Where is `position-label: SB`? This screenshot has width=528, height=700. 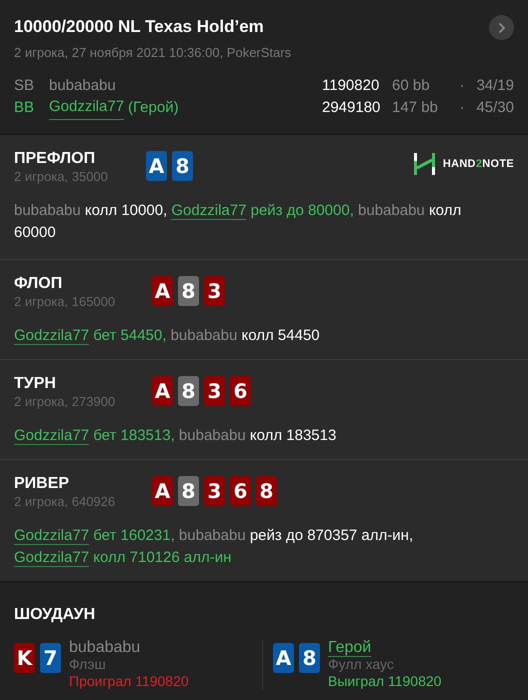
position-label: SB is located at coordinates (25, 86).